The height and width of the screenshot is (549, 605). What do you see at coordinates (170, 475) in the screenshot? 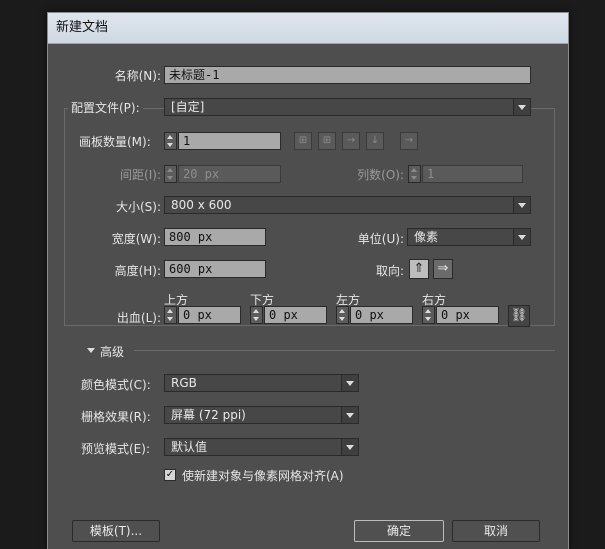
I see `align-pixel-grid-checkbox: ✓` at bounding box center [170, 475].